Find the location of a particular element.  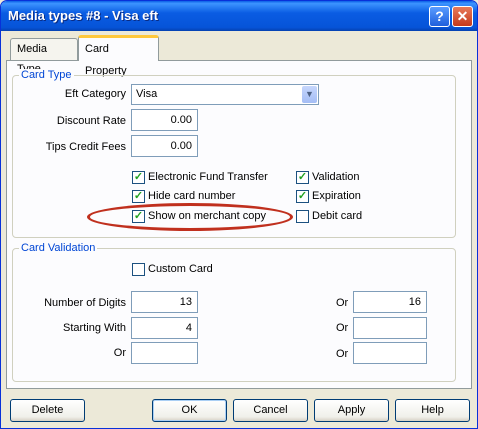

chevron-down-icon: ▼ is located at coordinates (309, 94).